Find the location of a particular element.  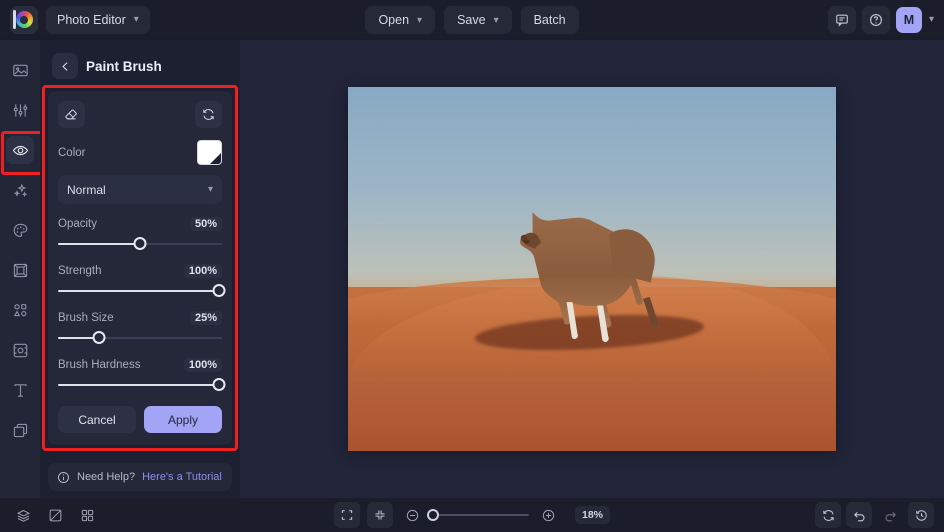

history-controls is located at coordinates (874, 515).